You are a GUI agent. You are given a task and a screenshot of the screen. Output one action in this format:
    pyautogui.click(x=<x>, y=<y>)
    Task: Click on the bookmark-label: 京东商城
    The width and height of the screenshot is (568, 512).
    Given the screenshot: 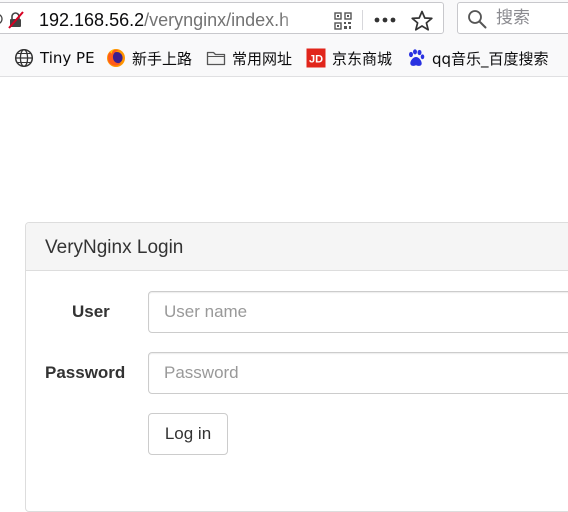 What is the action you would take?
    pyautogui.click(x=362, y=58)
    